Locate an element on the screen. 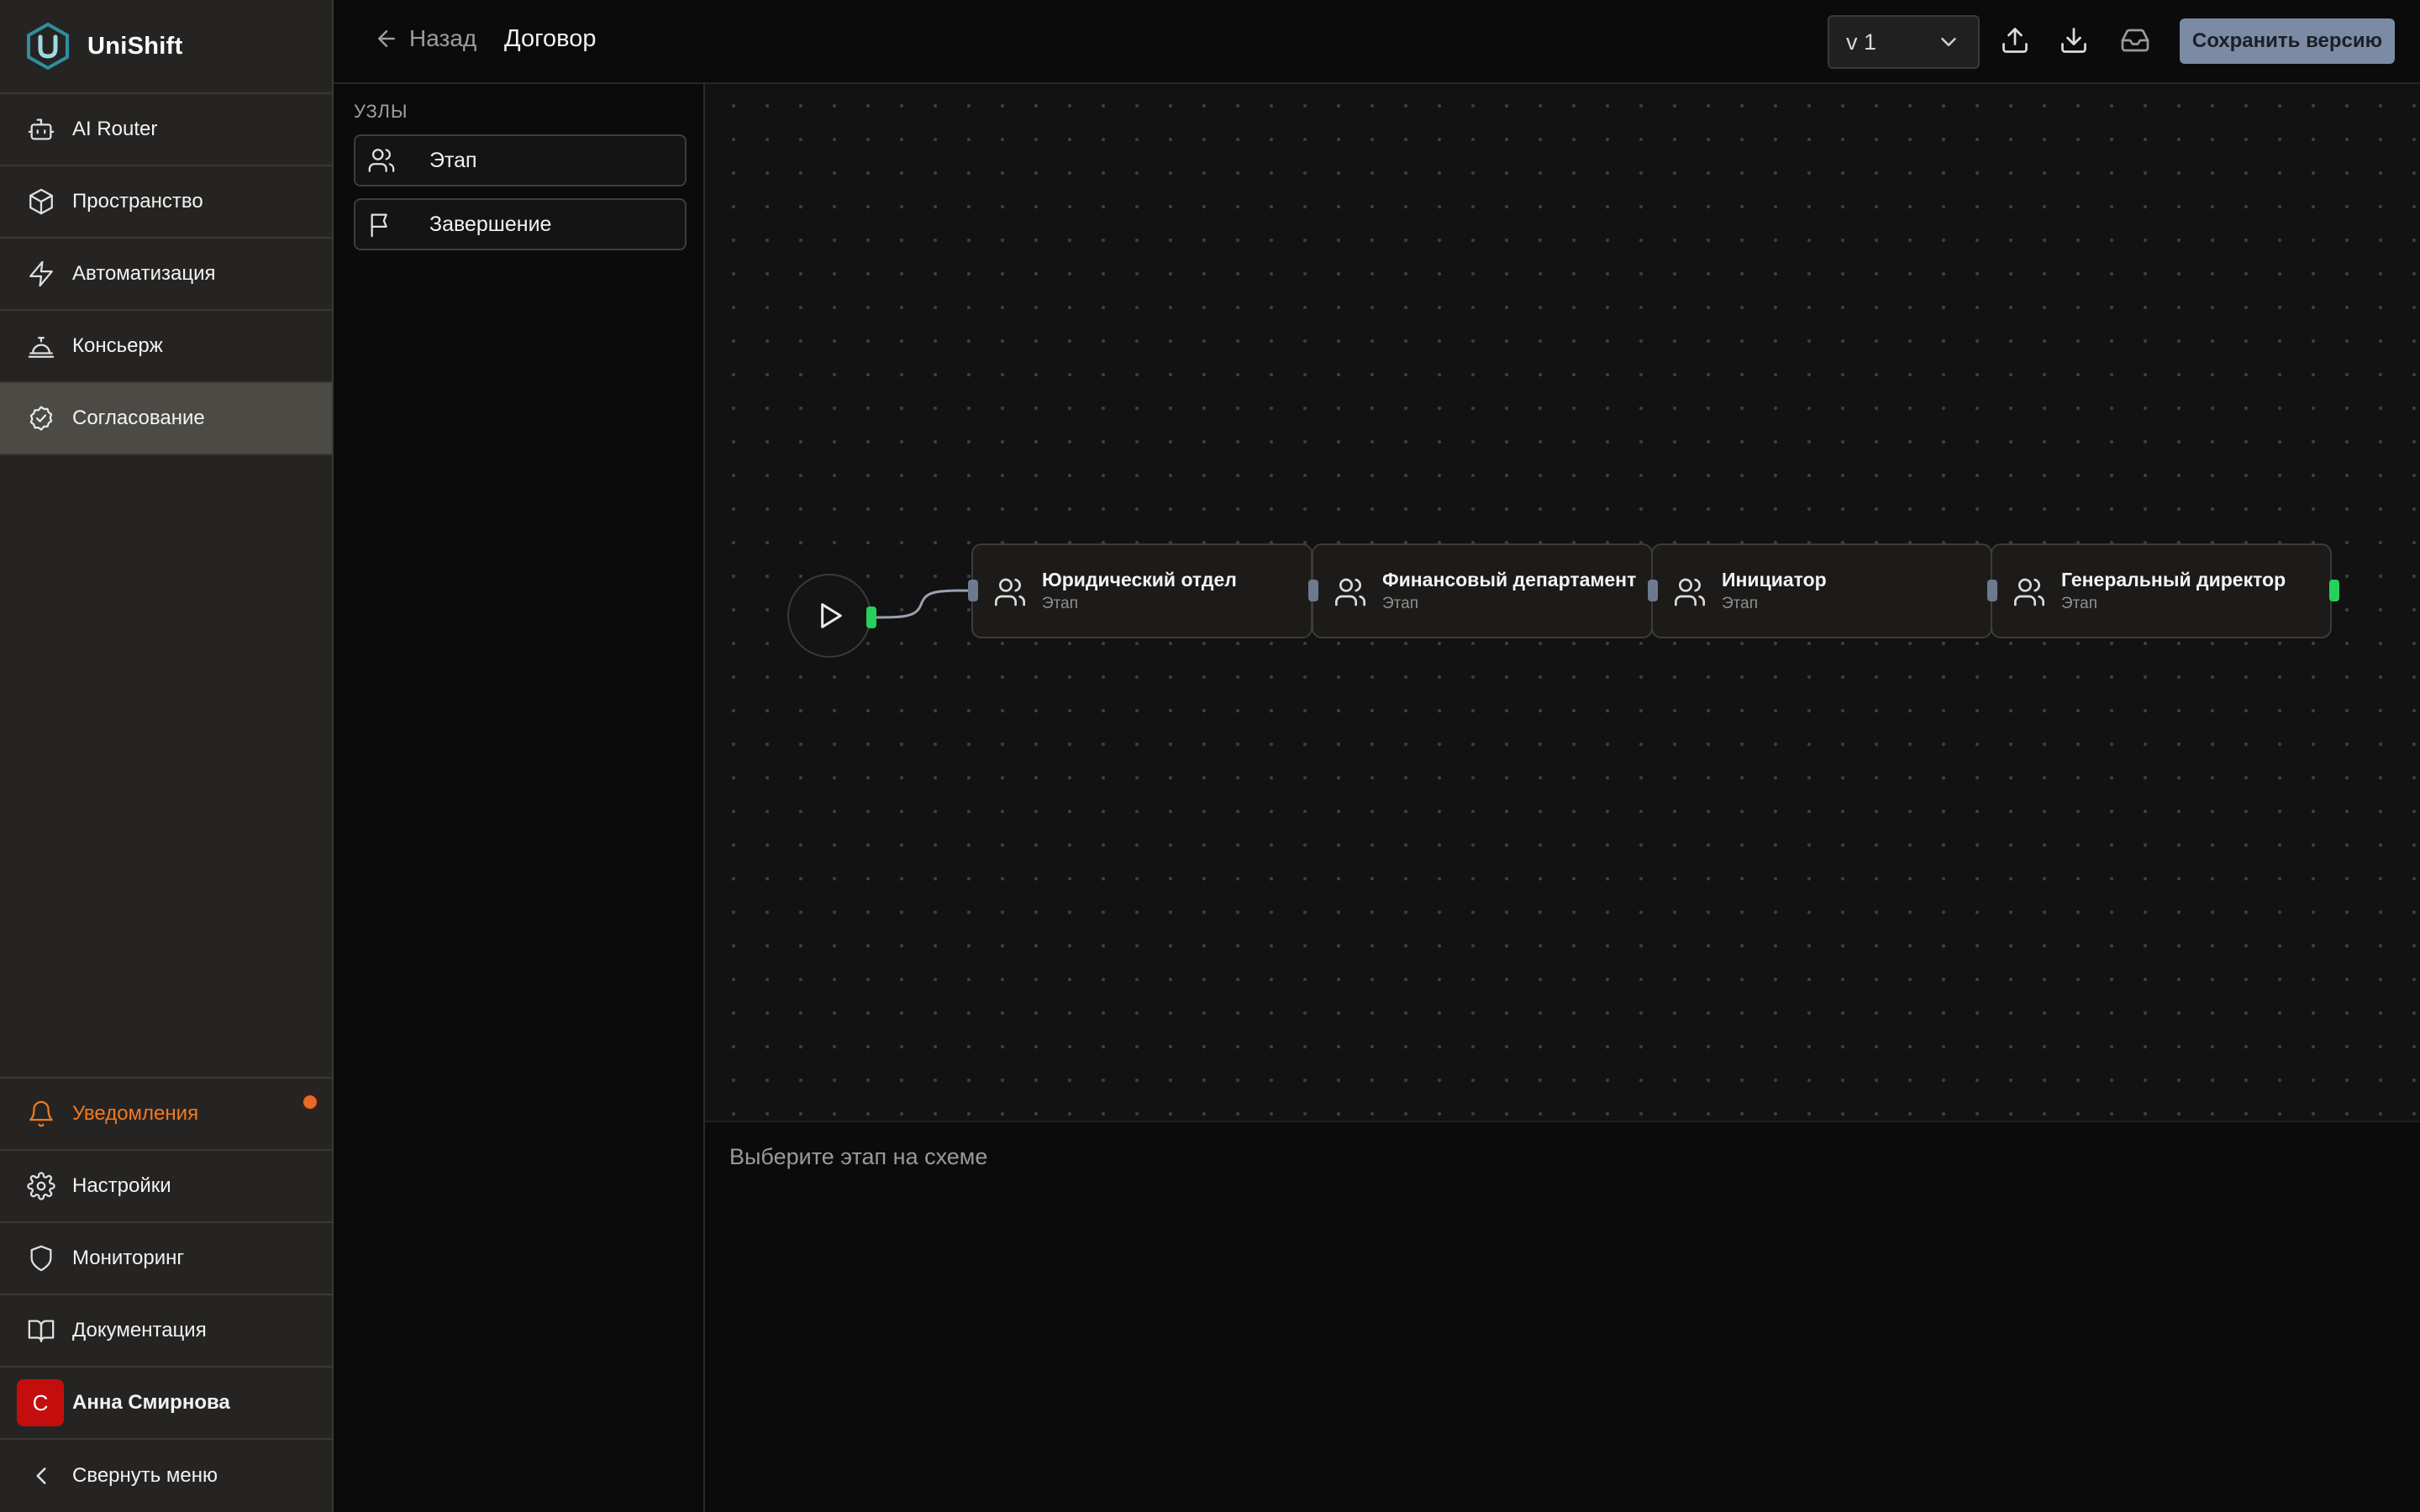  empty-selection-hint: Выберите этап на схеме is located at coordinates (858, 1156).